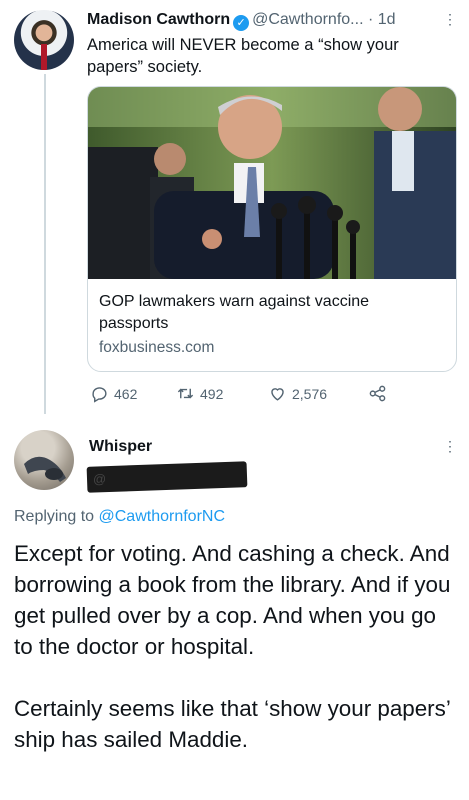 The width and height of the screenshot is (469, 800). I want to click on author-name: Madison Cawthorn, so click(158, 19).